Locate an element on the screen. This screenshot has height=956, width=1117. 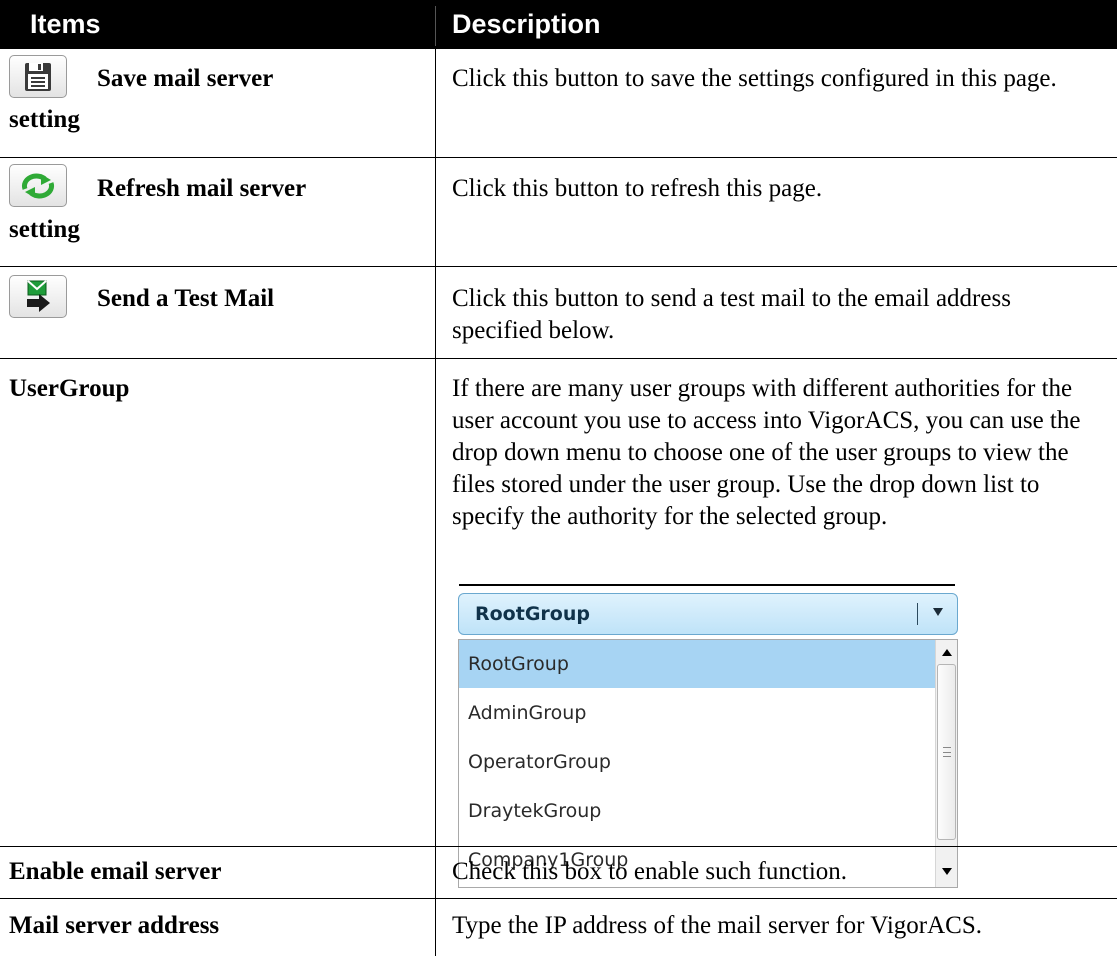
scrollbar-thumb is located at coordinates (946, 752).